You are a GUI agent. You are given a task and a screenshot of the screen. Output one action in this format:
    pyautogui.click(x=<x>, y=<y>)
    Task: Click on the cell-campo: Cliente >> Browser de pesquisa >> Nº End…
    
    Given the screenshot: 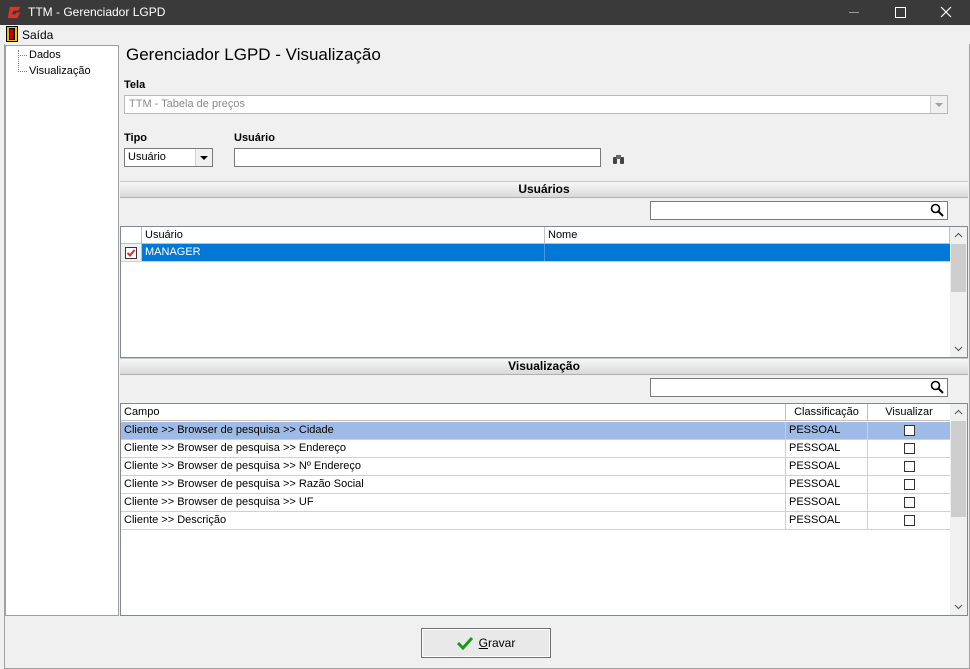 What is the action you would take?
    pyautogui.click(x=453, y=466)
    